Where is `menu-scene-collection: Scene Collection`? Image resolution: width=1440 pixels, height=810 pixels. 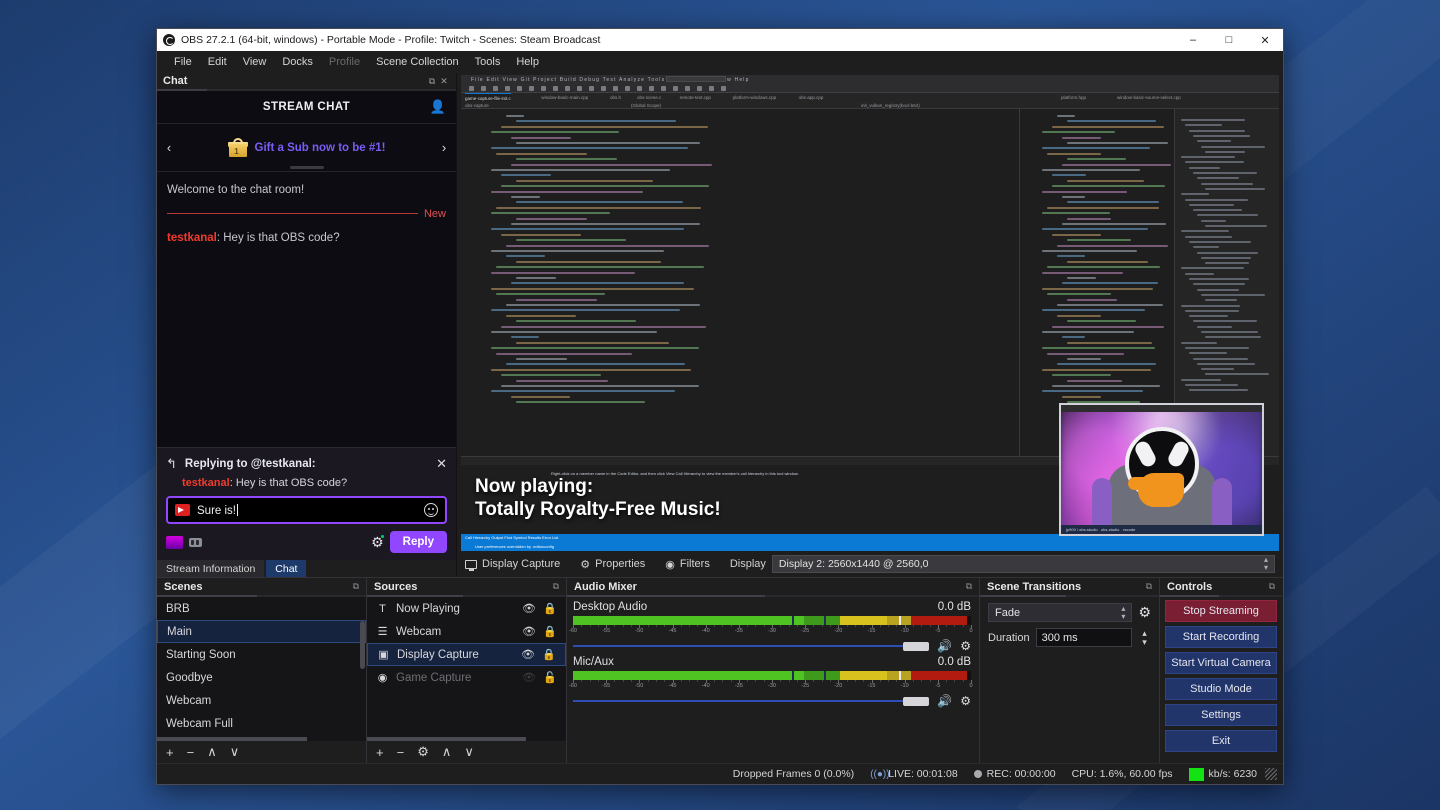
menu-scene-collection: Scene Collection is located at coordinates (417, 62).